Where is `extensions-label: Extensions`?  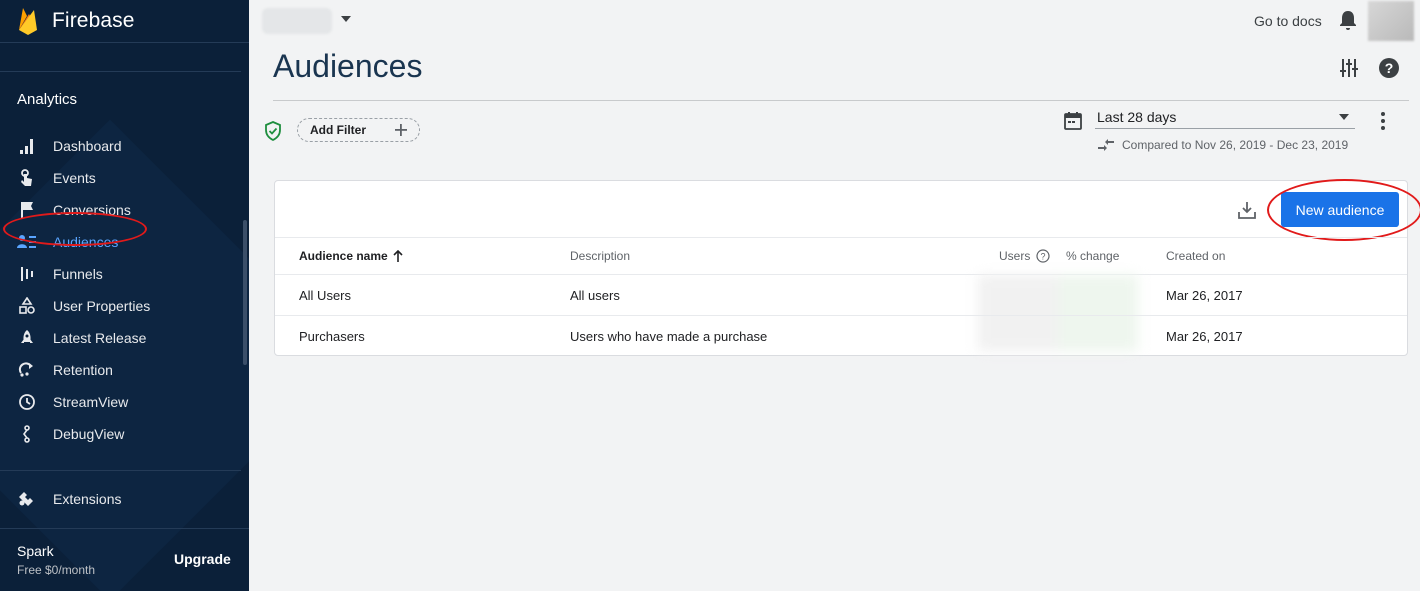
extensions-label: Extensions is located at coordinates (87, 499).